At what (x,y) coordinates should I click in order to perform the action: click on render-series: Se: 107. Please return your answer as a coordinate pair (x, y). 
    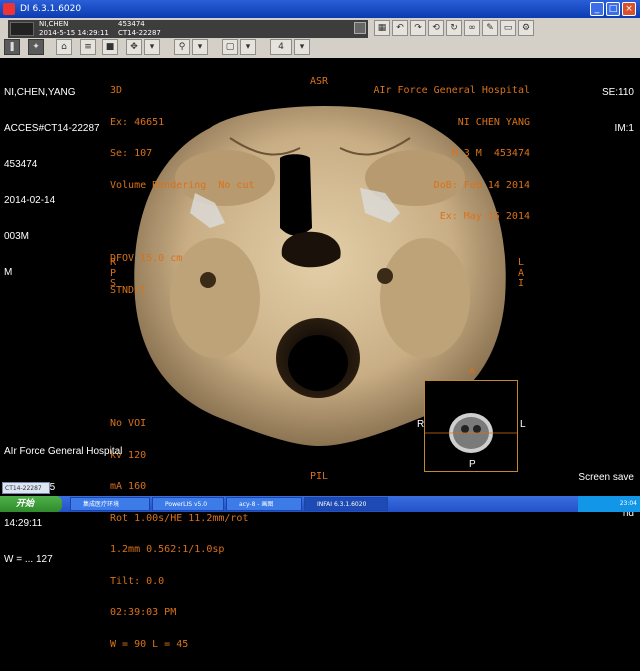
    Looking at the image, I should click on (131, 153).